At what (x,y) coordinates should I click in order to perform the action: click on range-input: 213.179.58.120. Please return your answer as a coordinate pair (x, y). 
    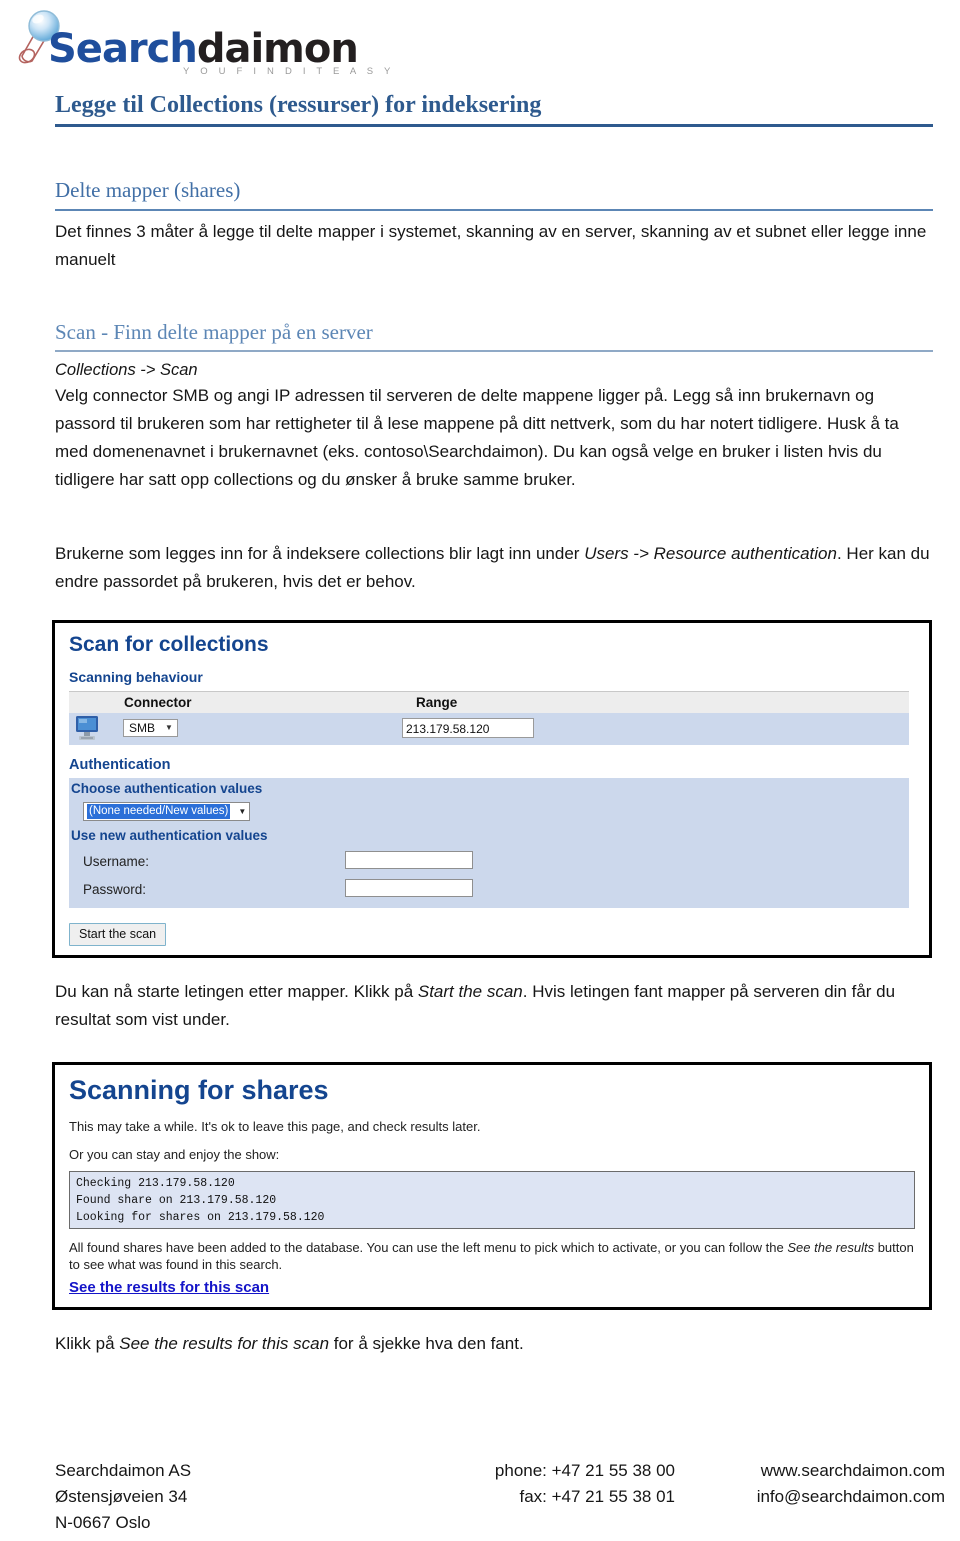
    Looking at the image, I should click on (468, 728).